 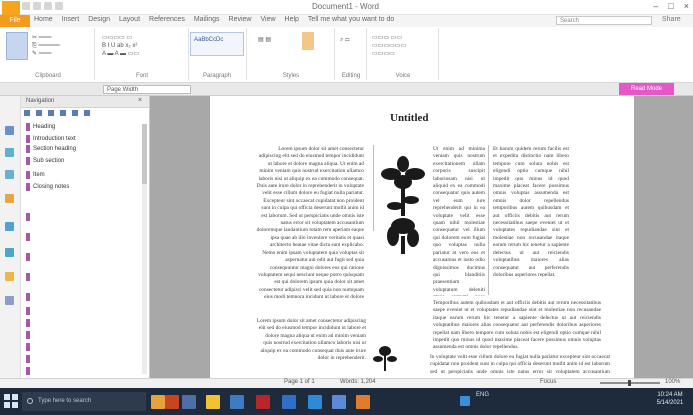 What do you see at coordinates (264, 40) in the screenshot?
I see `styles-icon: ▤ ▤` at bounding box center [264, 40].